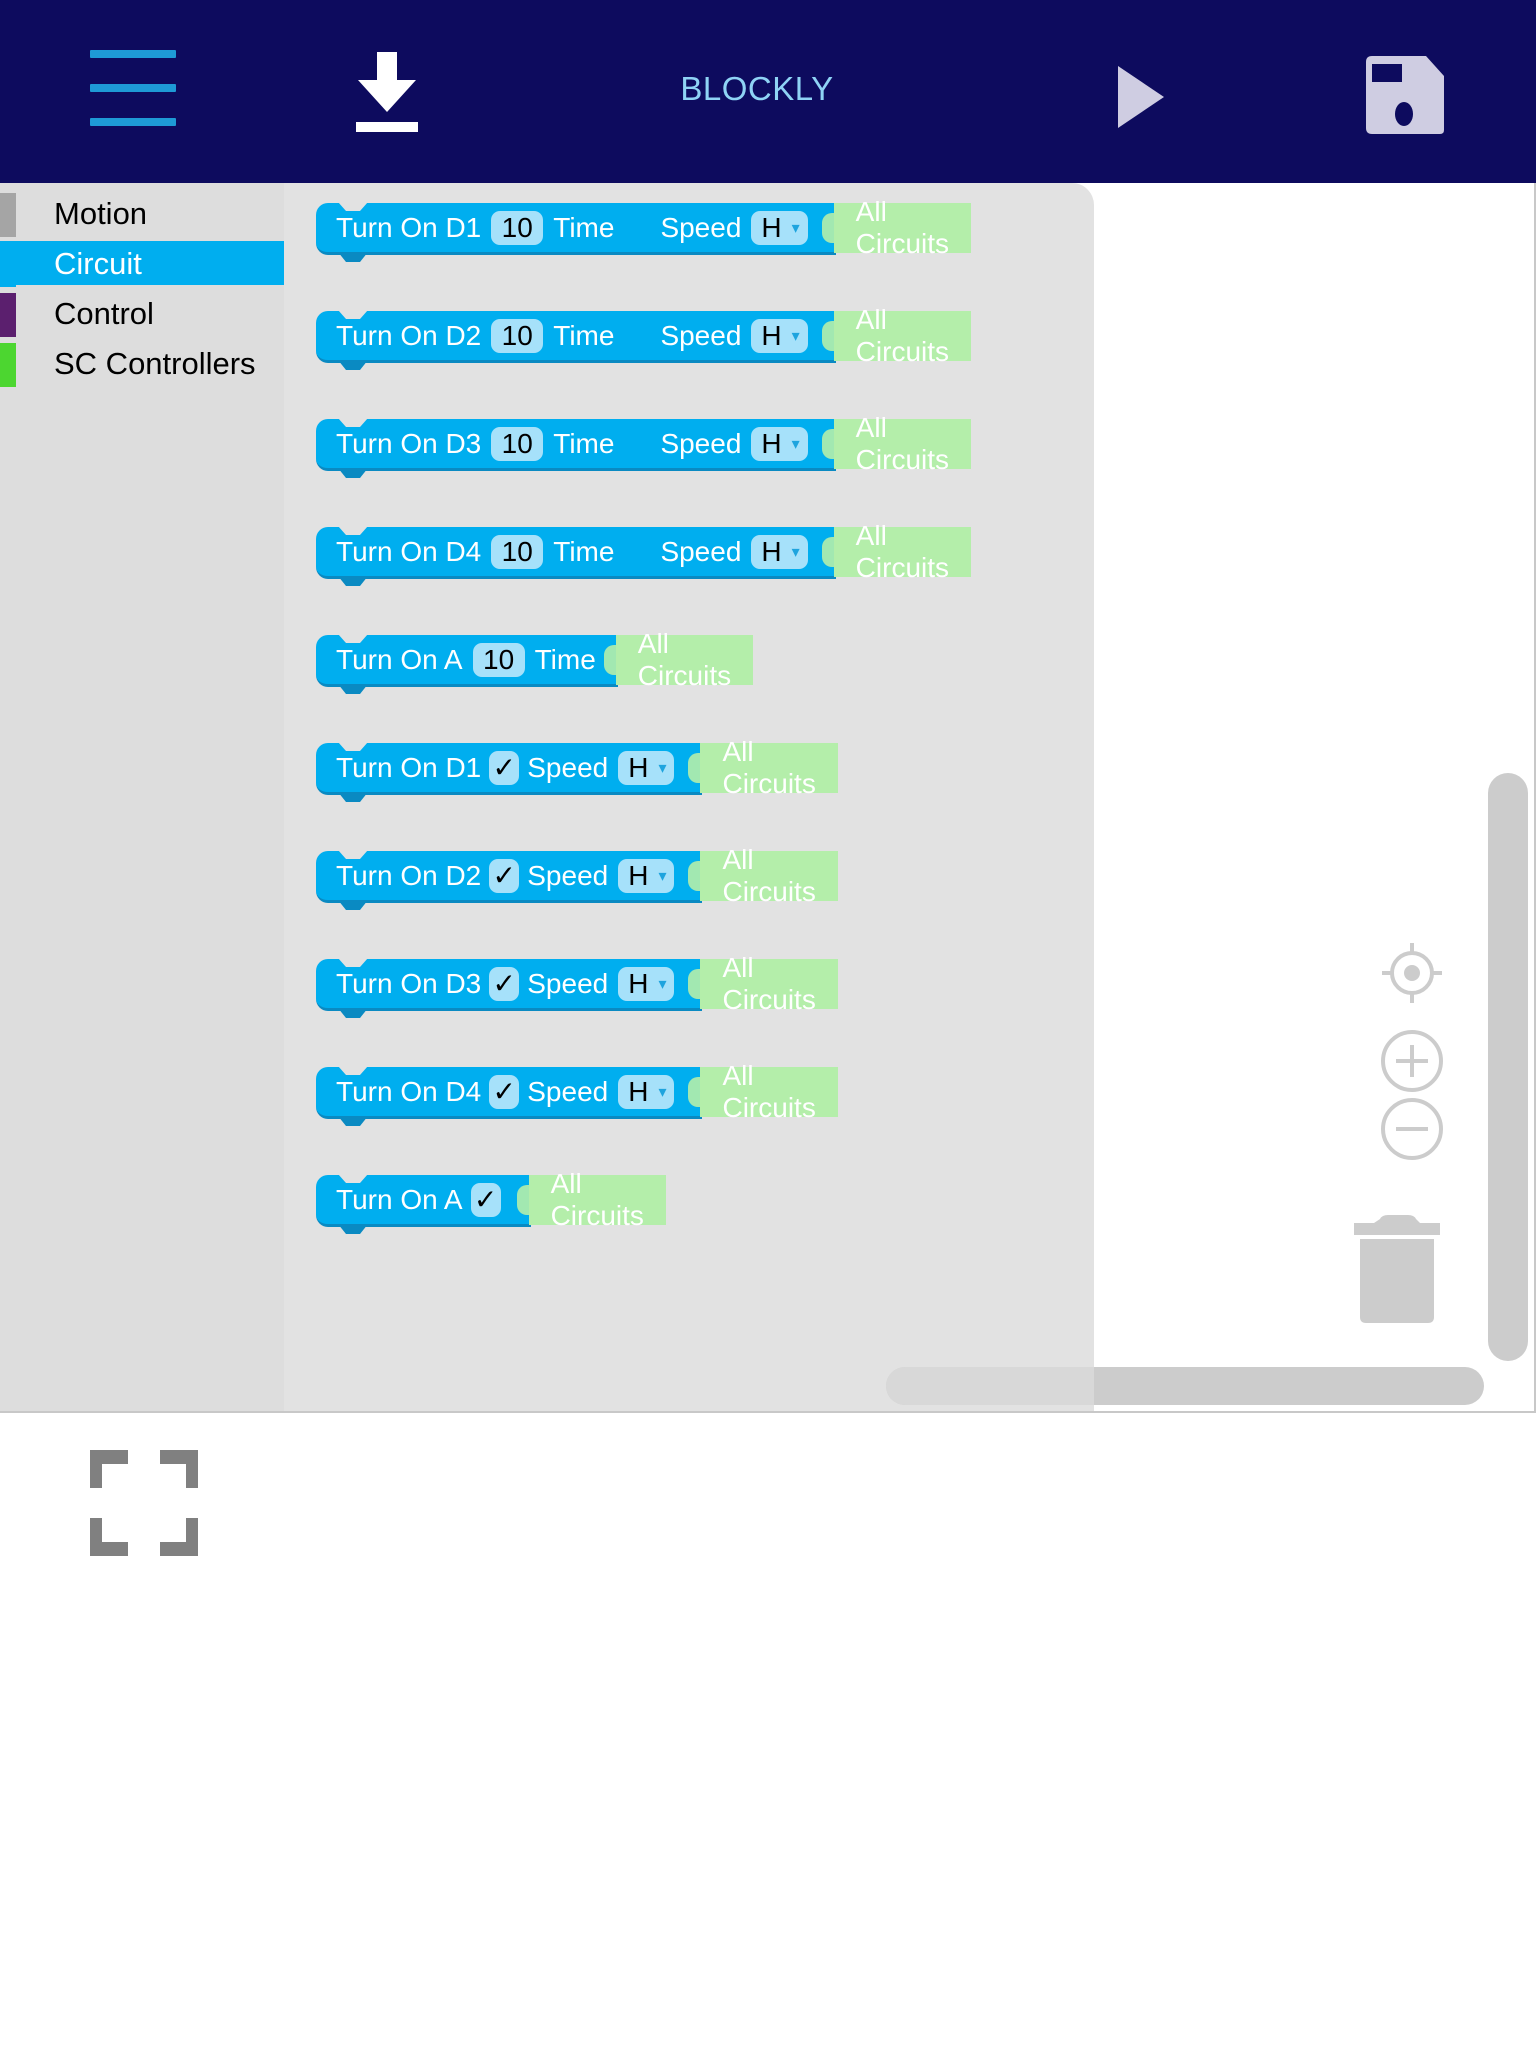  Describe the element at coordinates (467, 664) in the screenshot. I see `turn-on-block: Turn On A 10 Time` at that location.